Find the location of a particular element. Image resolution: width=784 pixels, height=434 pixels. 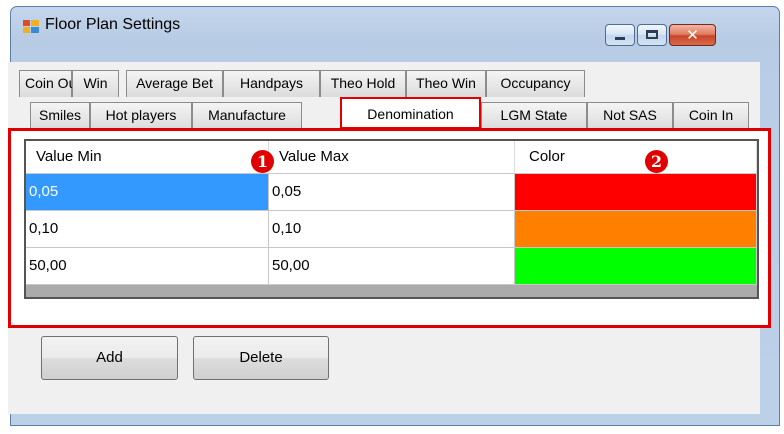

tab-lgm-state: LGM State is located at coordinates (534, 115).